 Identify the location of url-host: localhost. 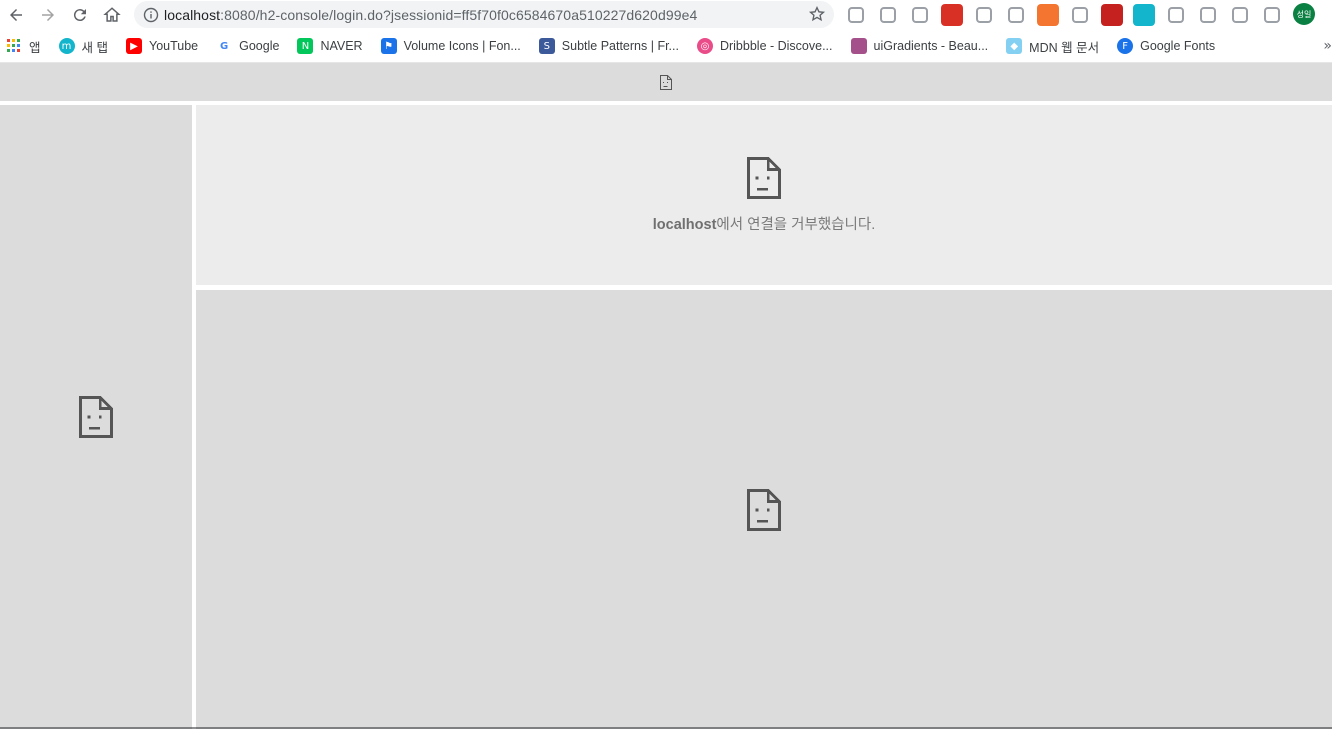
(192, 14).